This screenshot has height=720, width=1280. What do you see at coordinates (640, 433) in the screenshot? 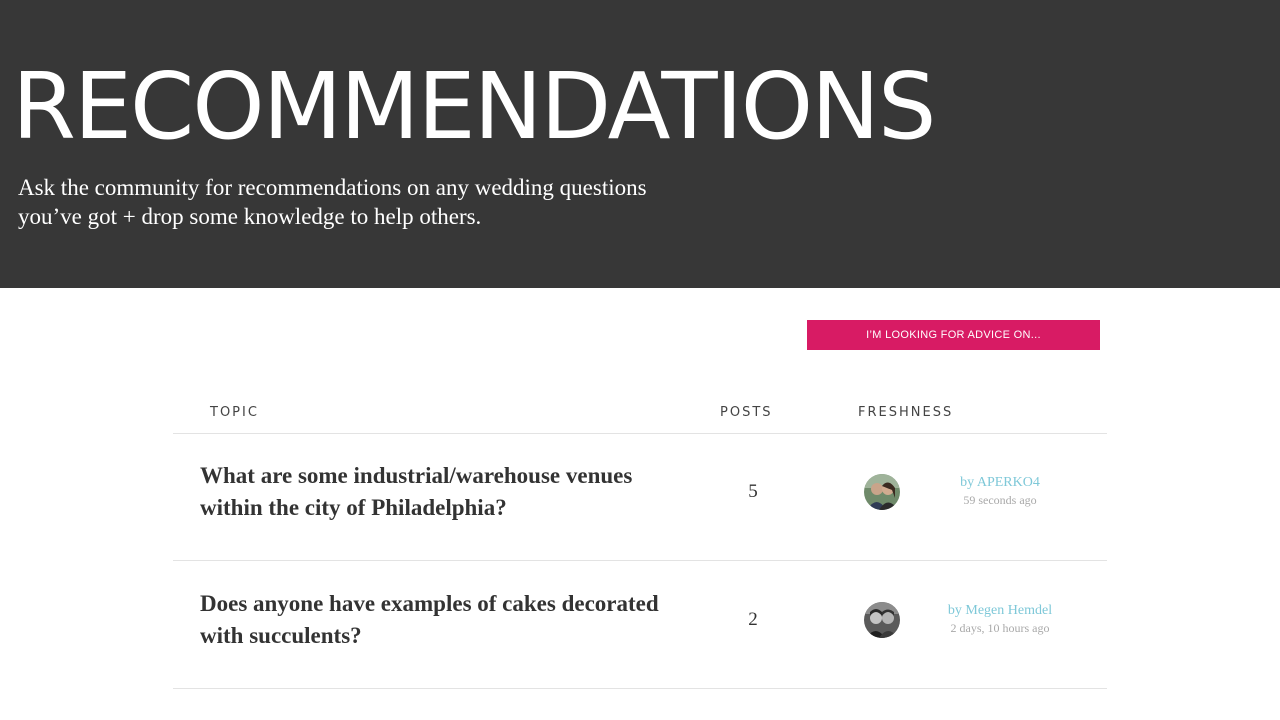
I see `header-divider` at bounding box center [640, 433].